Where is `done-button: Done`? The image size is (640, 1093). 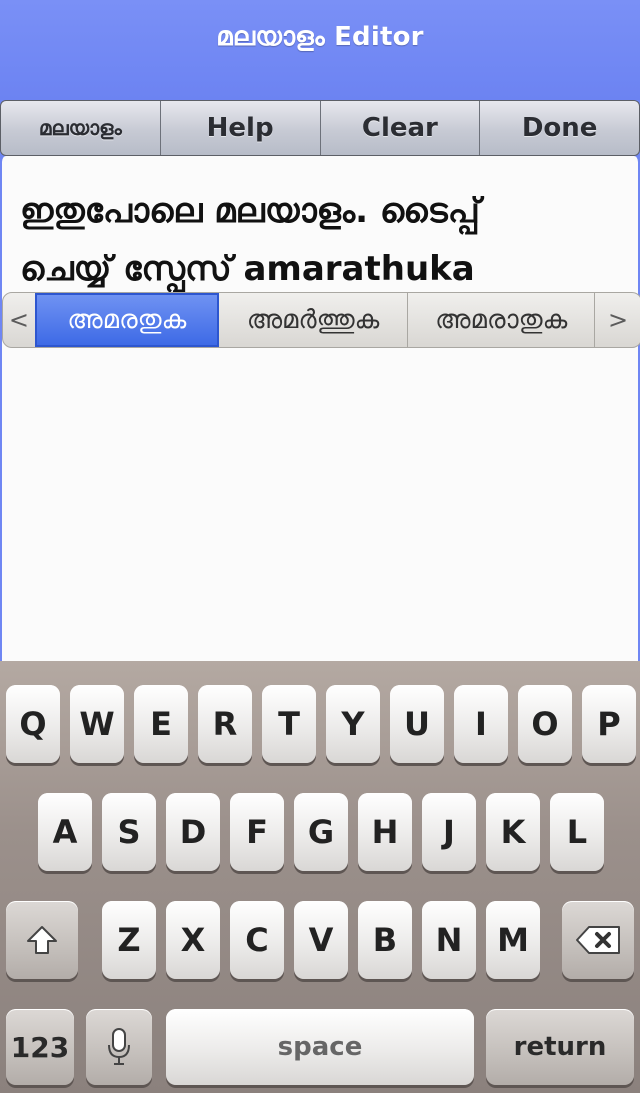 done-button: Done is located at coordinates (559, 128).